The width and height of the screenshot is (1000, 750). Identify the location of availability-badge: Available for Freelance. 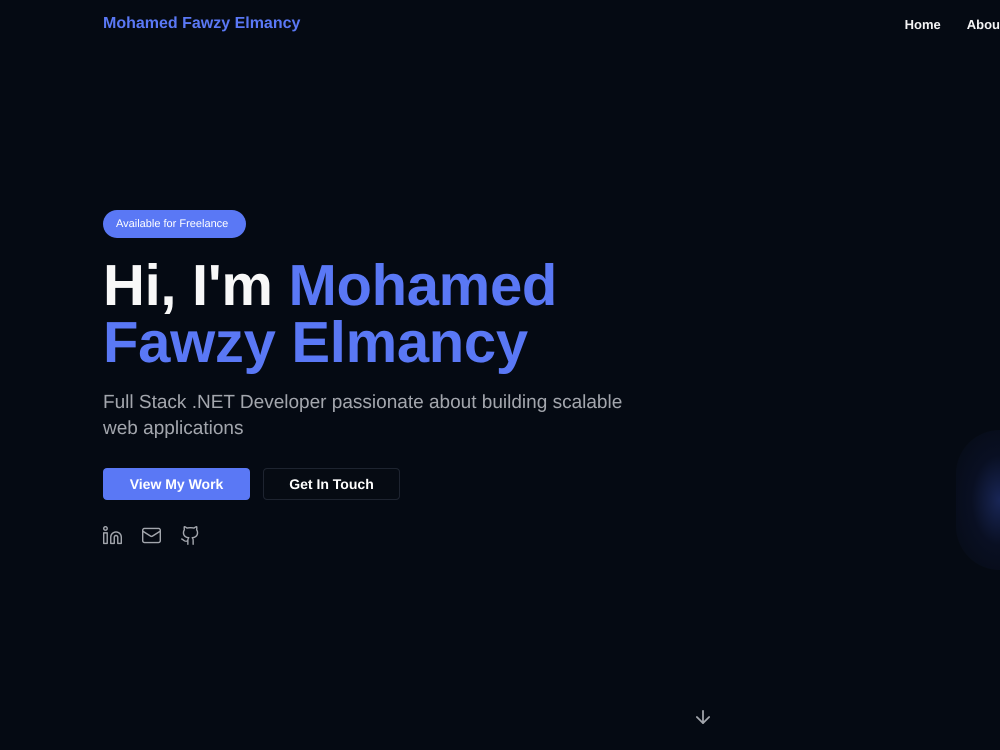
(174, 224).